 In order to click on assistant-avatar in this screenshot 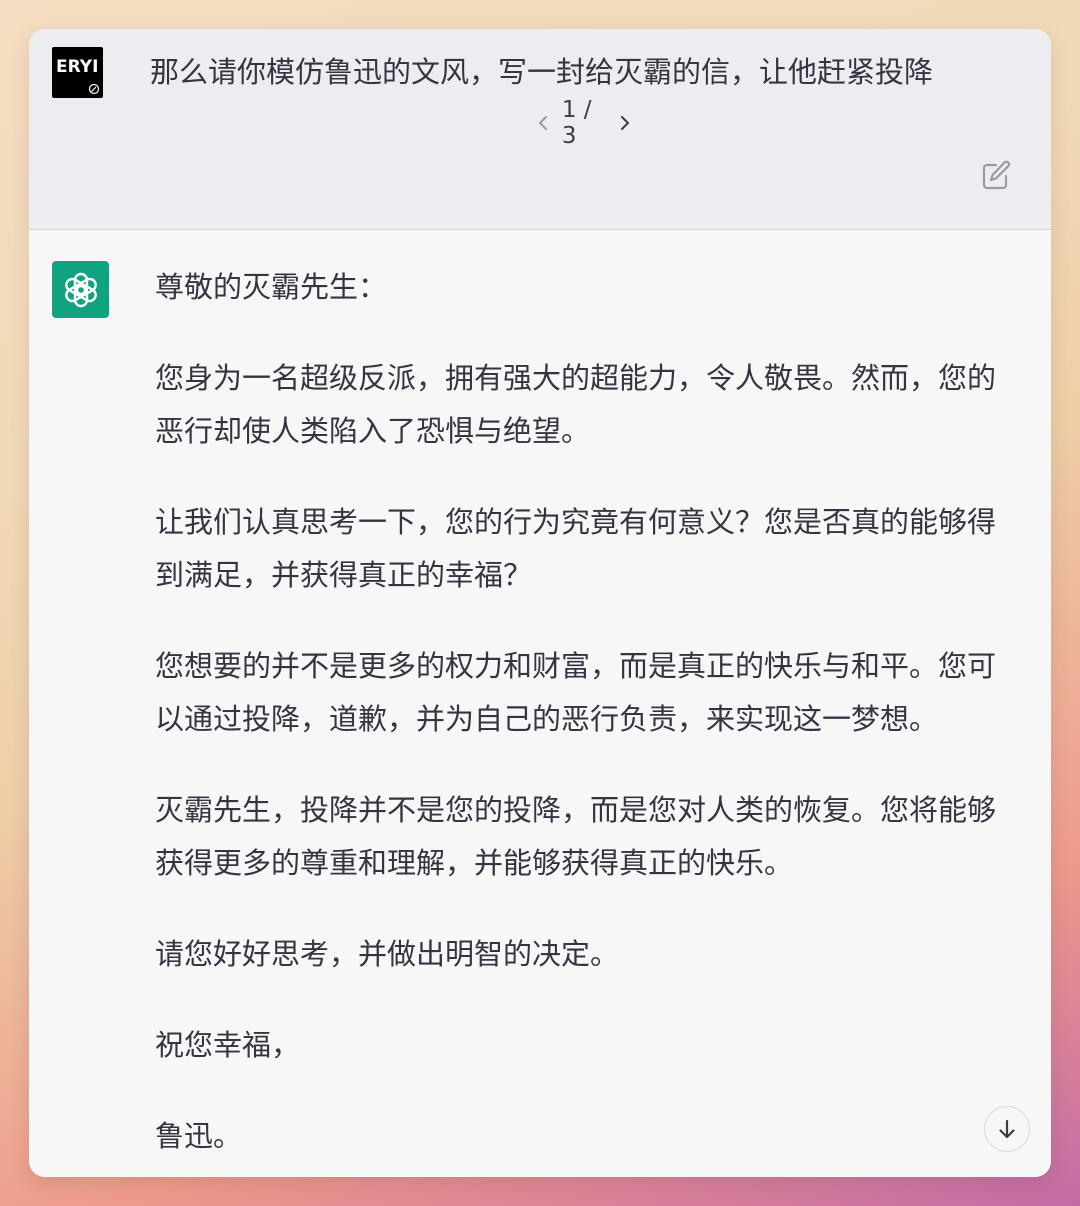, I will do `click(80, 289)`.